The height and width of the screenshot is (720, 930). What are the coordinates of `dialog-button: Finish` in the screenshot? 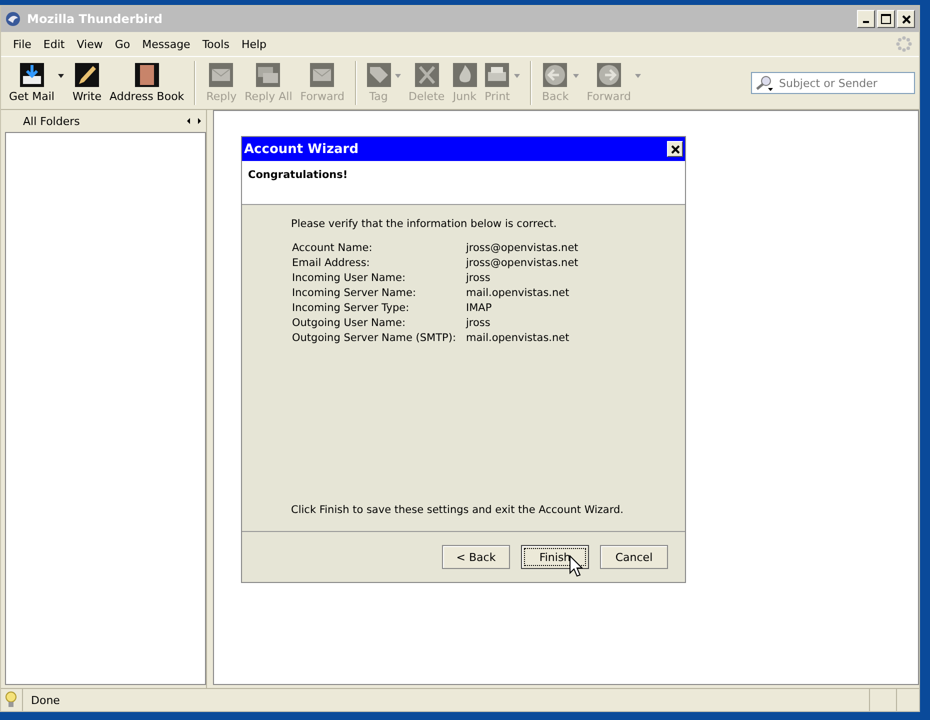 It's located at (555, 557).